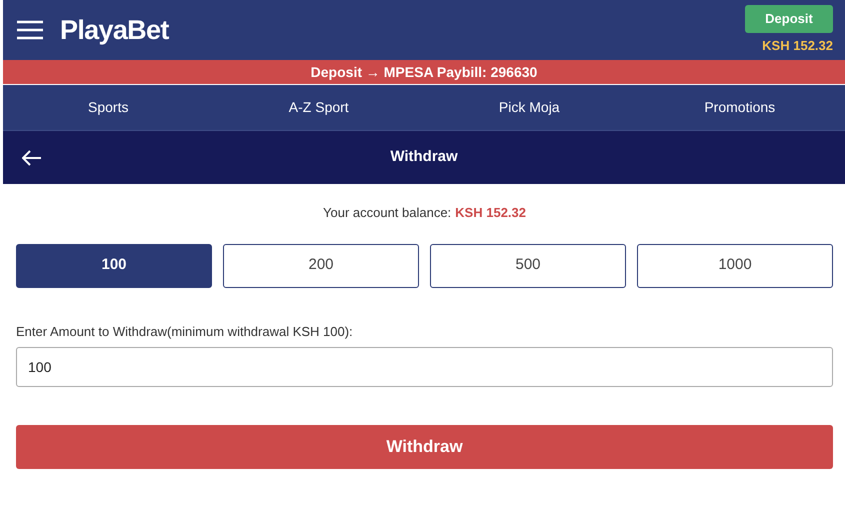 The height and width of the screenshot is (508, 845). Describe the element at coordinates (321, 266) in the screenshot. I see `amount-option: 200` at that location.